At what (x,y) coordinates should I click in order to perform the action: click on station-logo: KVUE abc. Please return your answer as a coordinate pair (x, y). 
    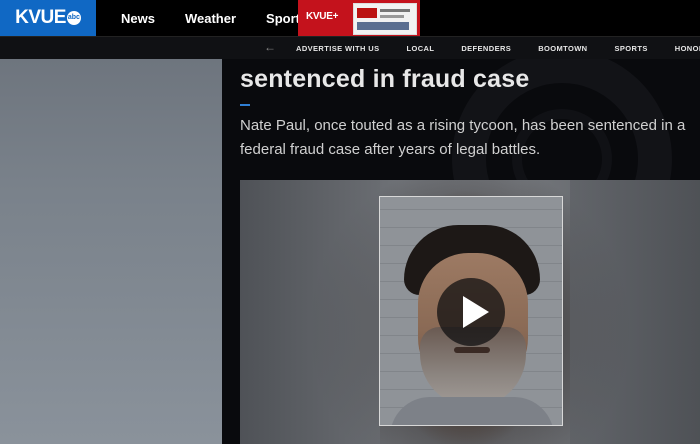
    Looking at the image, I should click on (48, 18).